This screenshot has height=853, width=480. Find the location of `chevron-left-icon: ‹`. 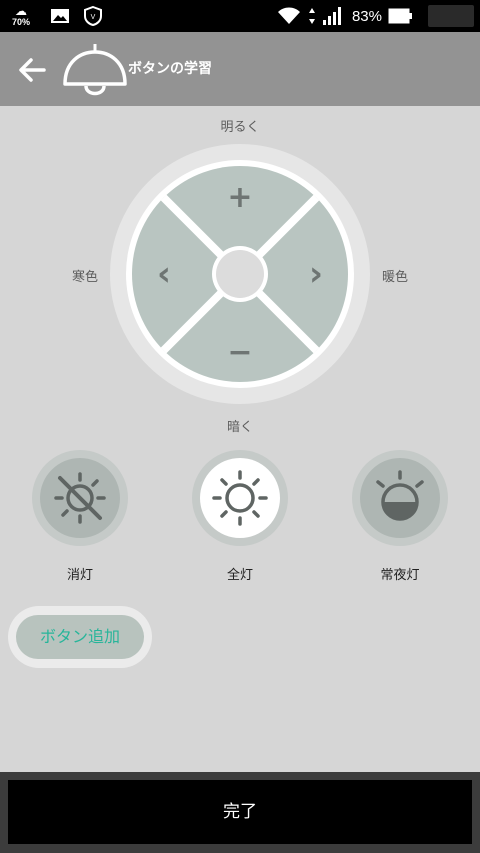

chevron-left-icon: ‹ is located at coordinates (164, 274).